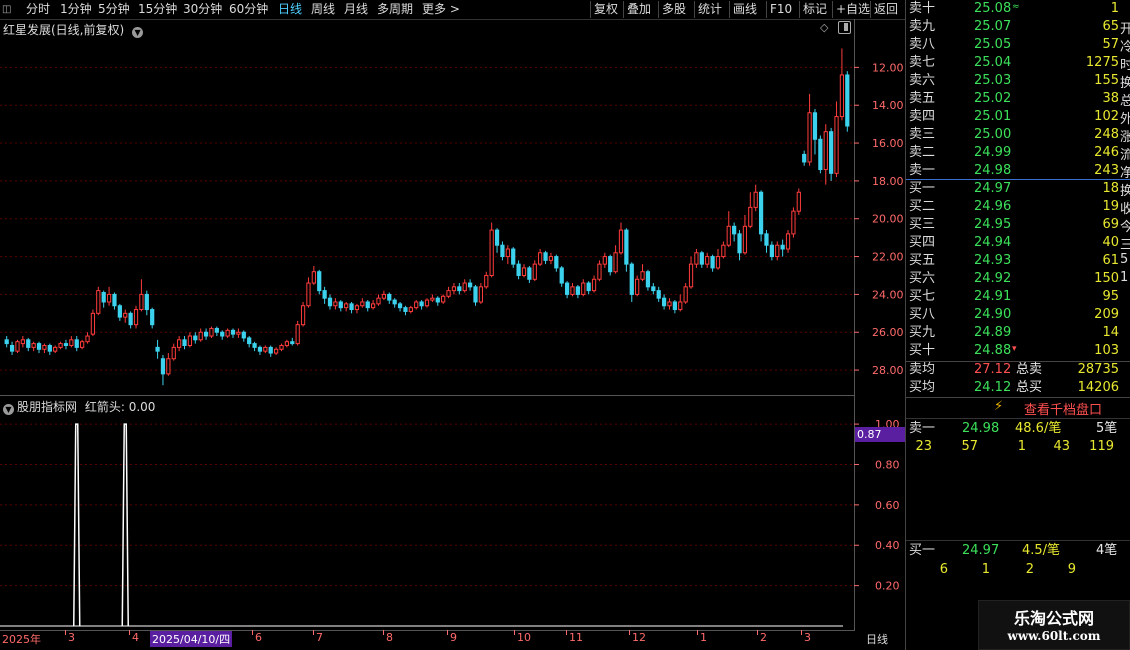 This screenshot has width=1130, height=650. I want to click on ask-row: 卖三 25.00 248, so click(1018, 135).